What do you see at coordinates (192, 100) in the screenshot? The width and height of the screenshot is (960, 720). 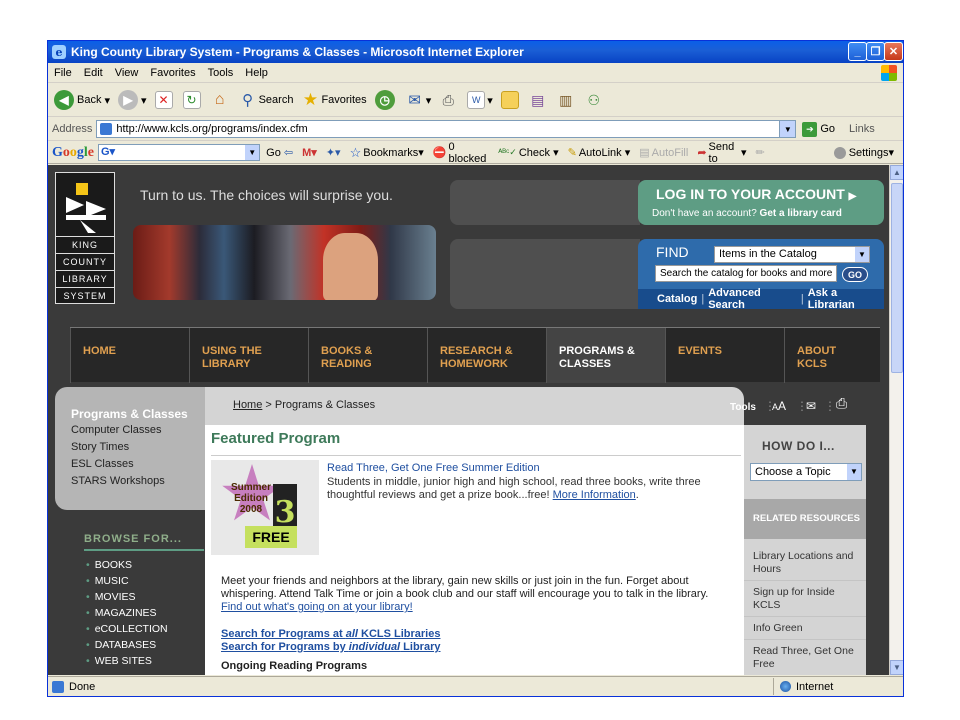 I see `refresh-button: ↻` at bounding box center [192, 100].